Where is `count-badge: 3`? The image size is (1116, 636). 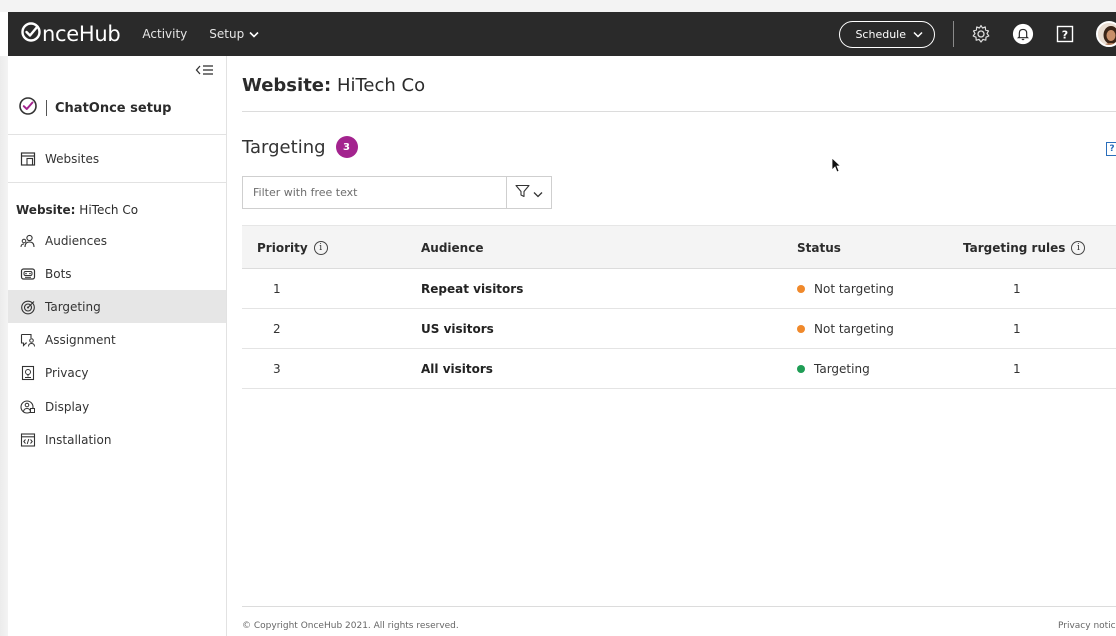
count-badge: 3 is located at coordinates (346, 147).